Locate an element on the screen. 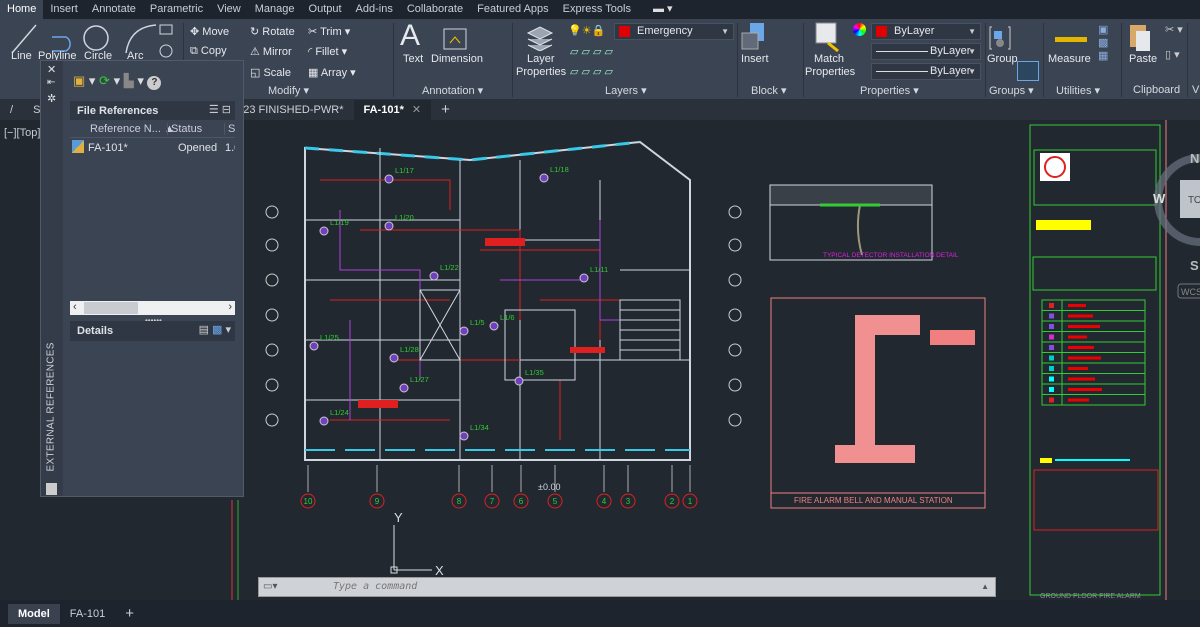 Image resolution: width=1200 pixels, height=627 pixels. horizontal-scrollbar: ‹ › is located at coordinates (152, 308).